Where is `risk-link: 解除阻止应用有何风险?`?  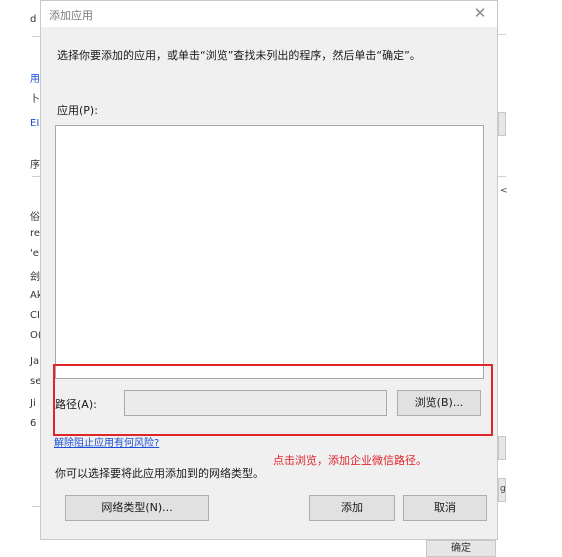
risk-link: 解除阻止应用有何风险? is located at coordinates (106, 441).